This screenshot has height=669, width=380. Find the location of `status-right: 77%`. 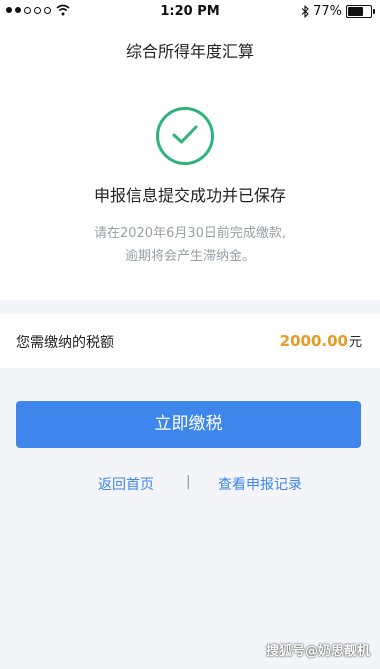

status-right: 77% is located at coordinates (338, 11).